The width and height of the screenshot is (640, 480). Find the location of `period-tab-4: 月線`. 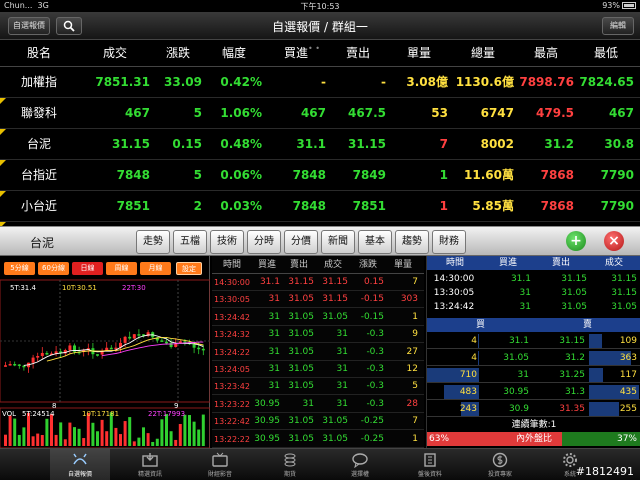

period-tab-4: 月線 is located at coordinates (155, 268).